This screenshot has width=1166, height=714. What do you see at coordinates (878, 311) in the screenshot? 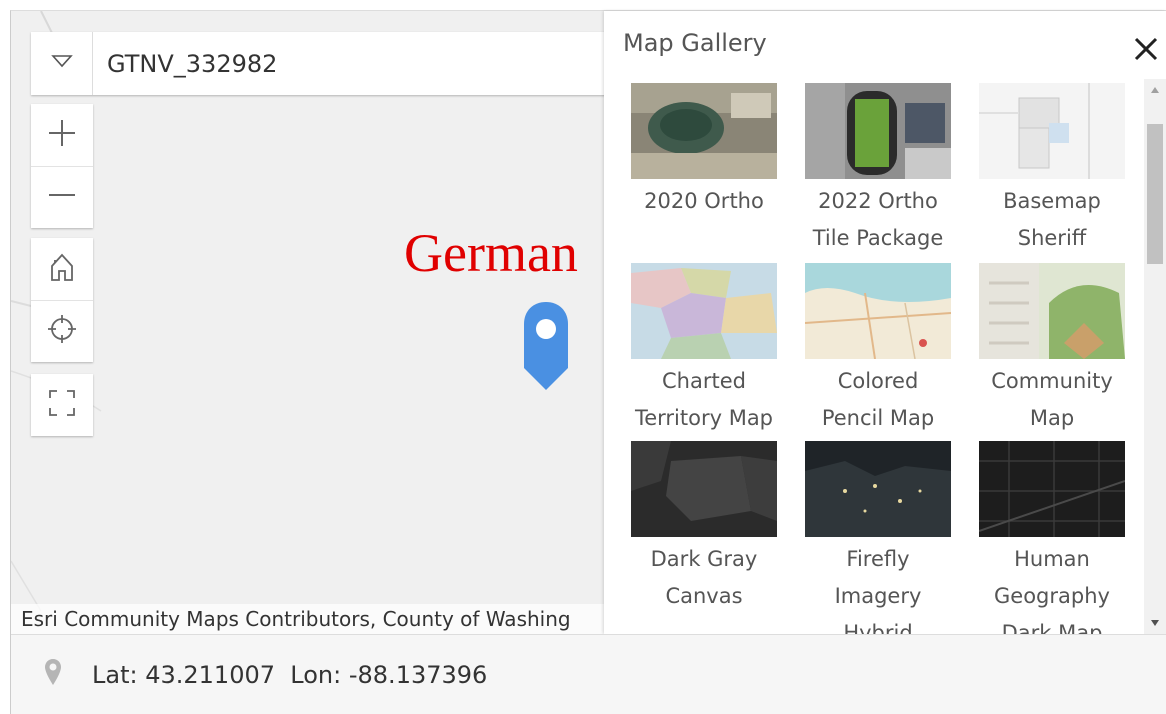
I see `thumbnail-colored-pencil` at bounding box center [878, 311].